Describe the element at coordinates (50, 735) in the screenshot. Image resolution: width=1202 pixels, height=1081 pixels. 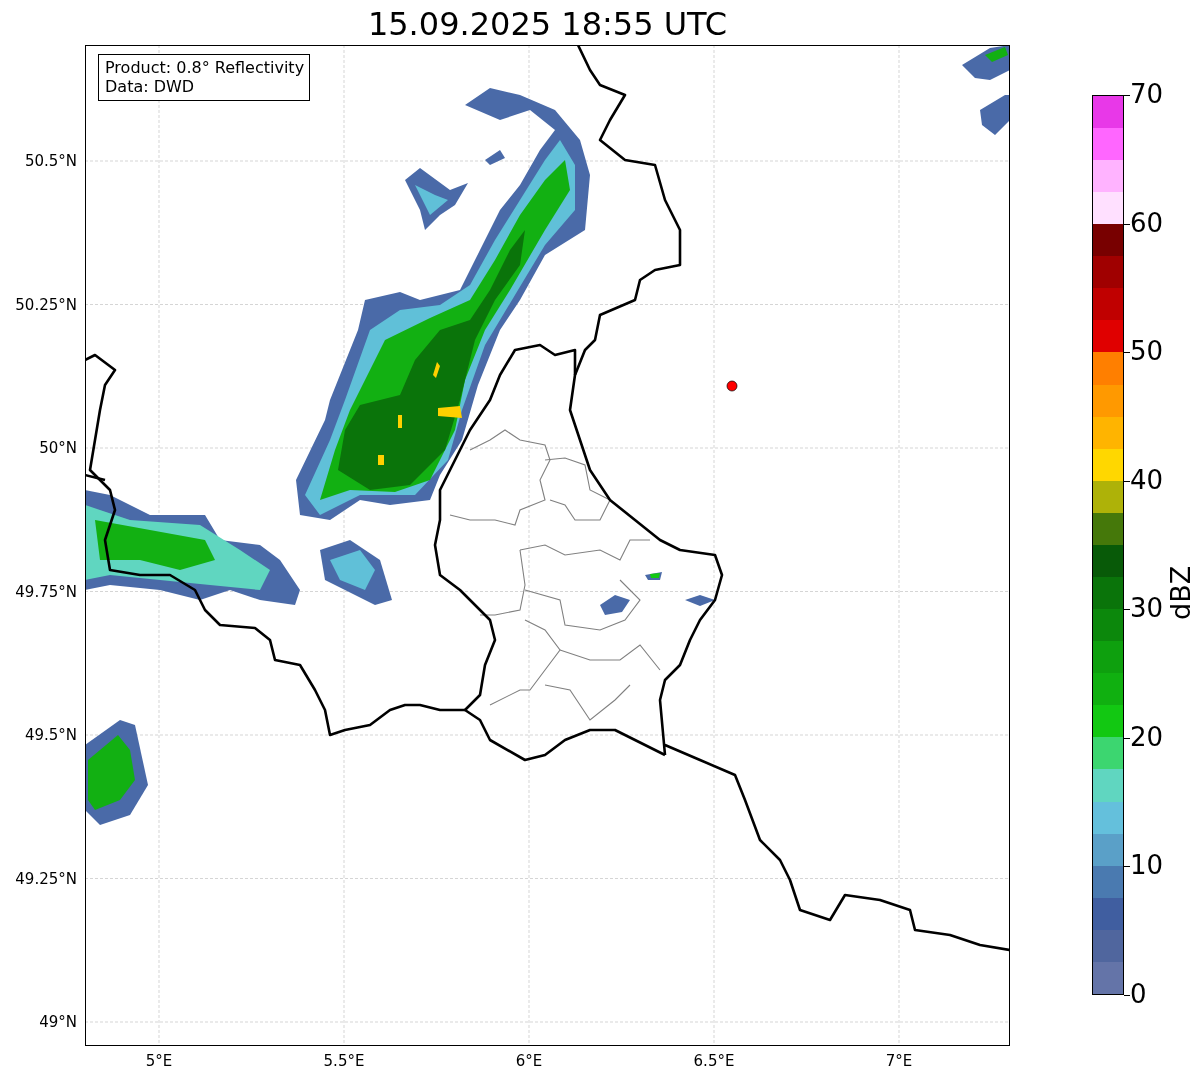
I see `latitude-label: 49.5°N` at that location.